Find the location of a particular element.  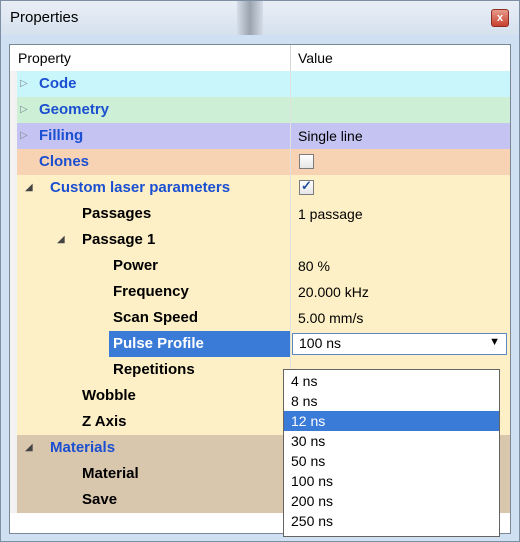

window-title: Properties is located at coordinates (44, 17).